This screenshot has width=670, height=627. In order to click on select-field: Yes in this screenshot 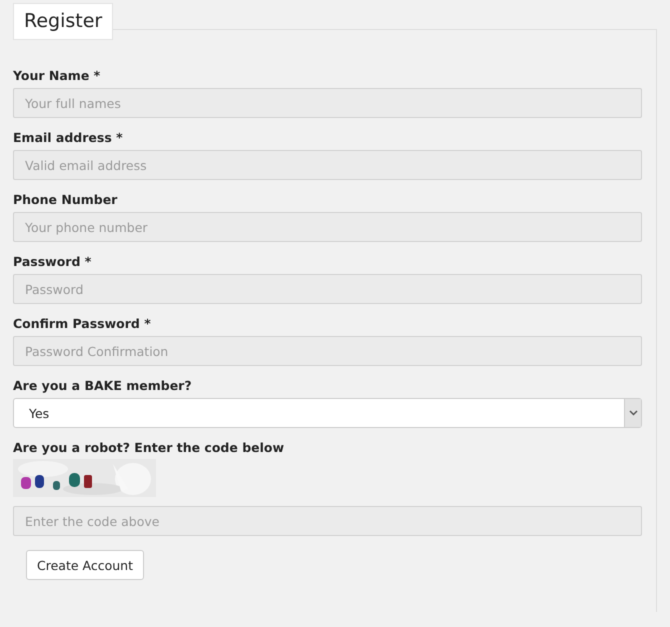, I will do `click(327, 413)`.